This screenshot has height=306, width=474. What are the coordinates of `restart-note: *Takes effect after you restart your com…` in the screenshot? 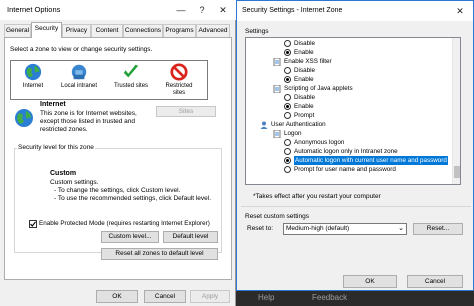 It's located at (317, 196).